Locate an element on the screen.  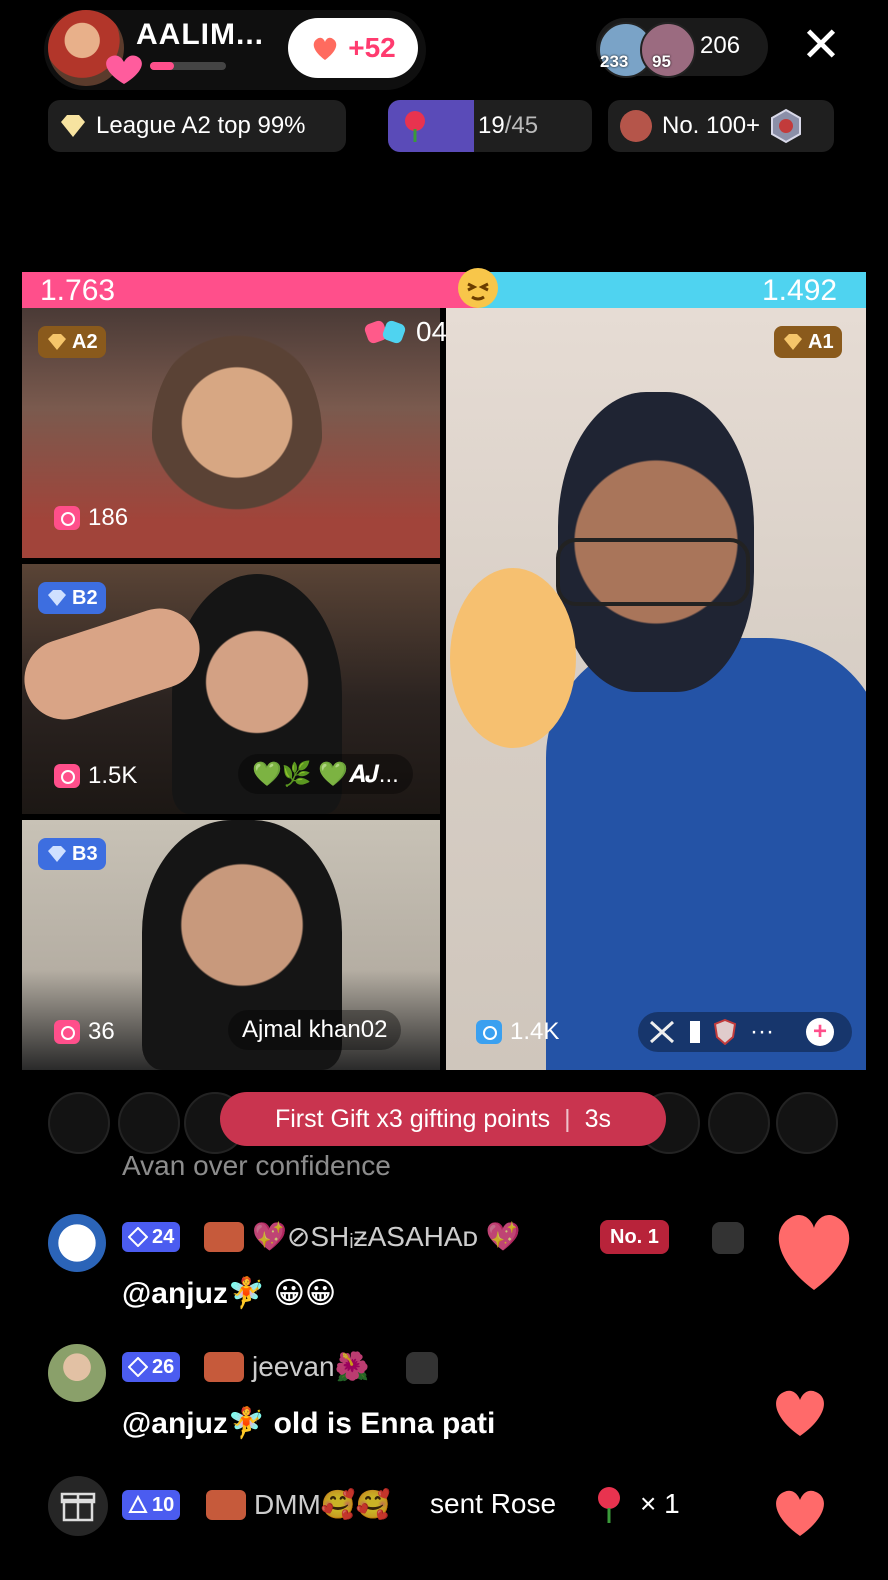
league-chip: League A2 top 99% is located at coordinates (197, 126).